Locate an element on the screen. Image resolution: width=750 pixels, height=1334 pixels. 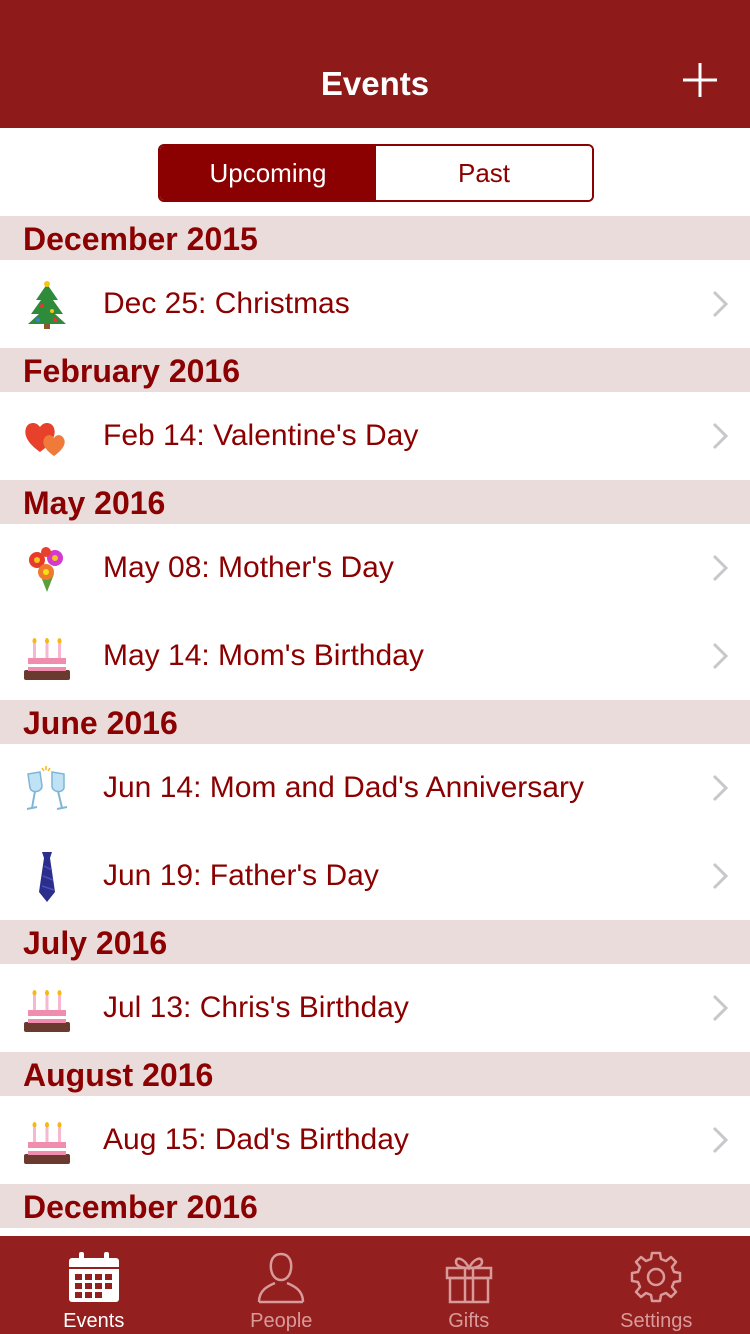
gear-icon is located at coordinates (656, 1277).